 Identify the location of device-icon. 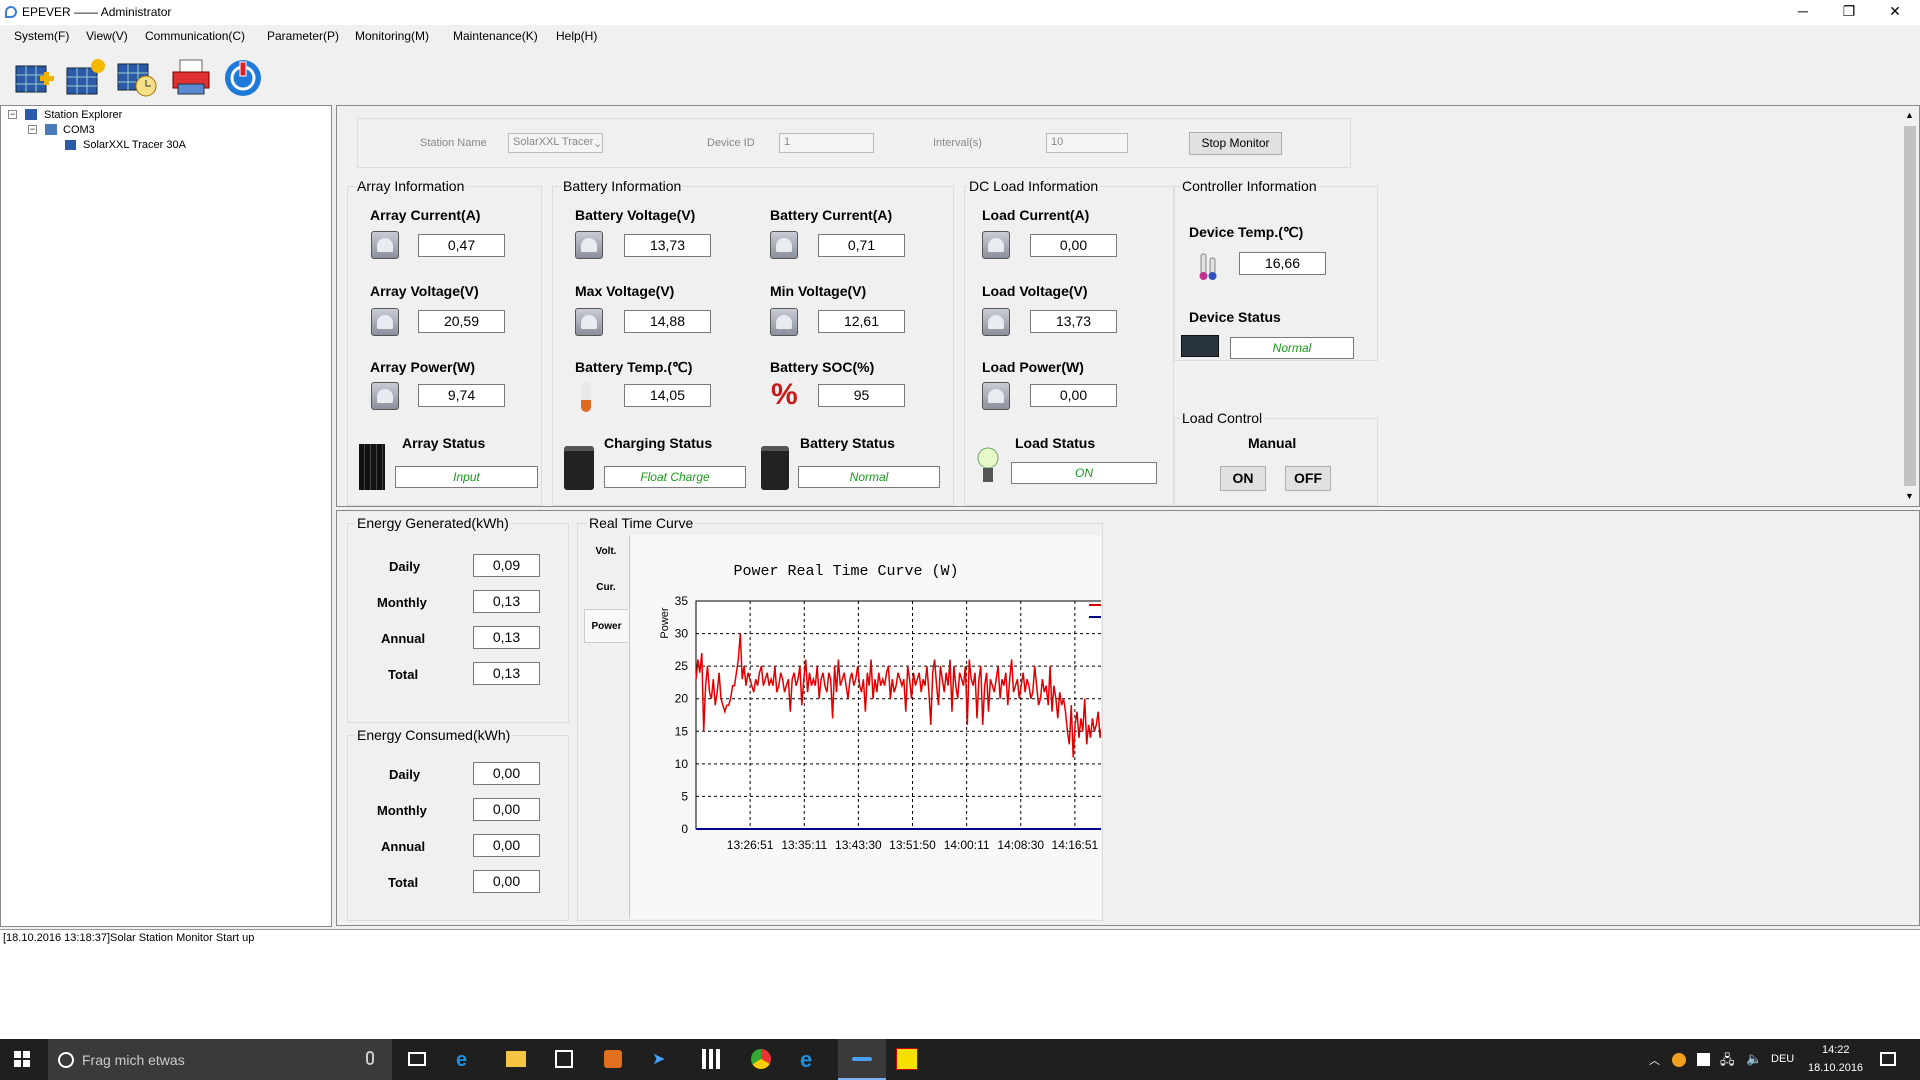
(70, 145).